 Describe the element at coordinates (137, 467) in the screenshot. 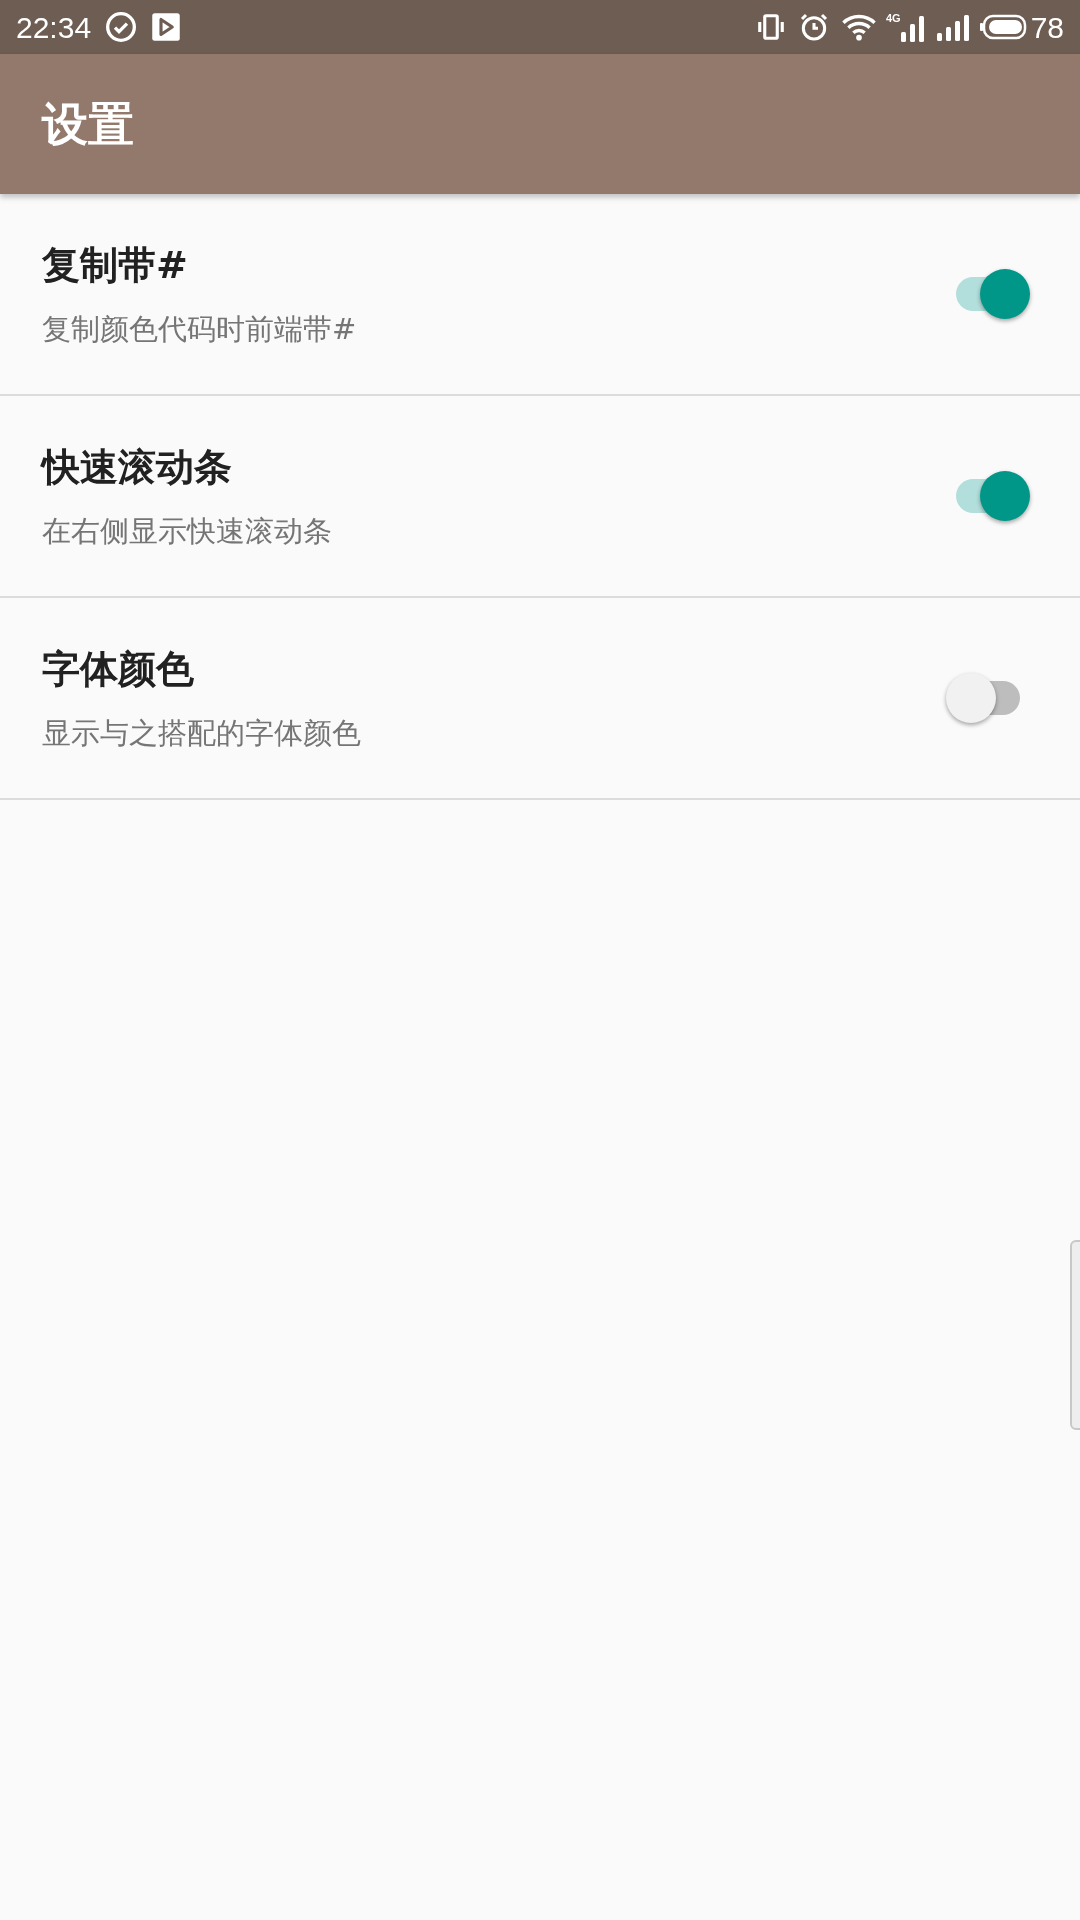

I see `setting-title: 快速滚动条` at that location.